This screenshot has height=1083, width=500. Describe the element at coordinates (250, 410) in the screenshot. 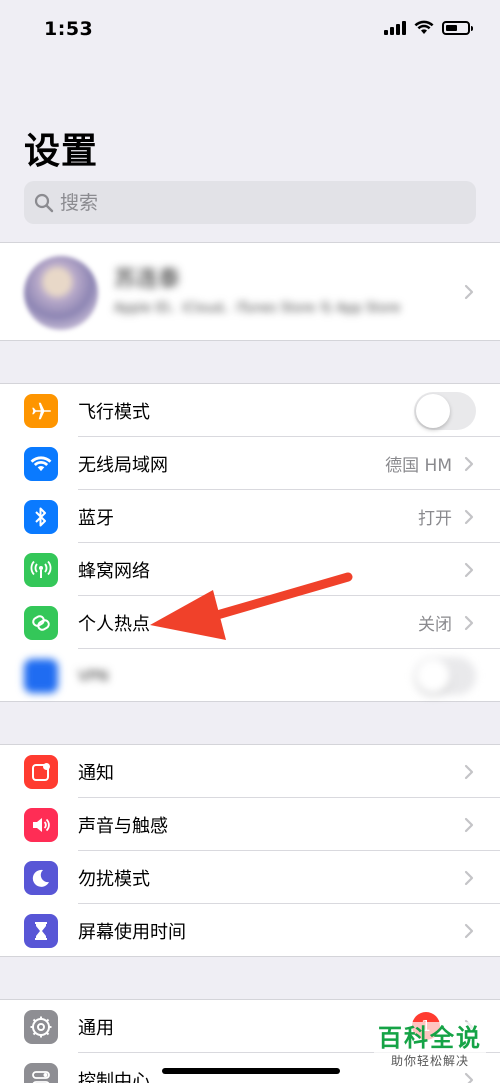

I see `airplane-mode-row: 飞行模式` at that location.